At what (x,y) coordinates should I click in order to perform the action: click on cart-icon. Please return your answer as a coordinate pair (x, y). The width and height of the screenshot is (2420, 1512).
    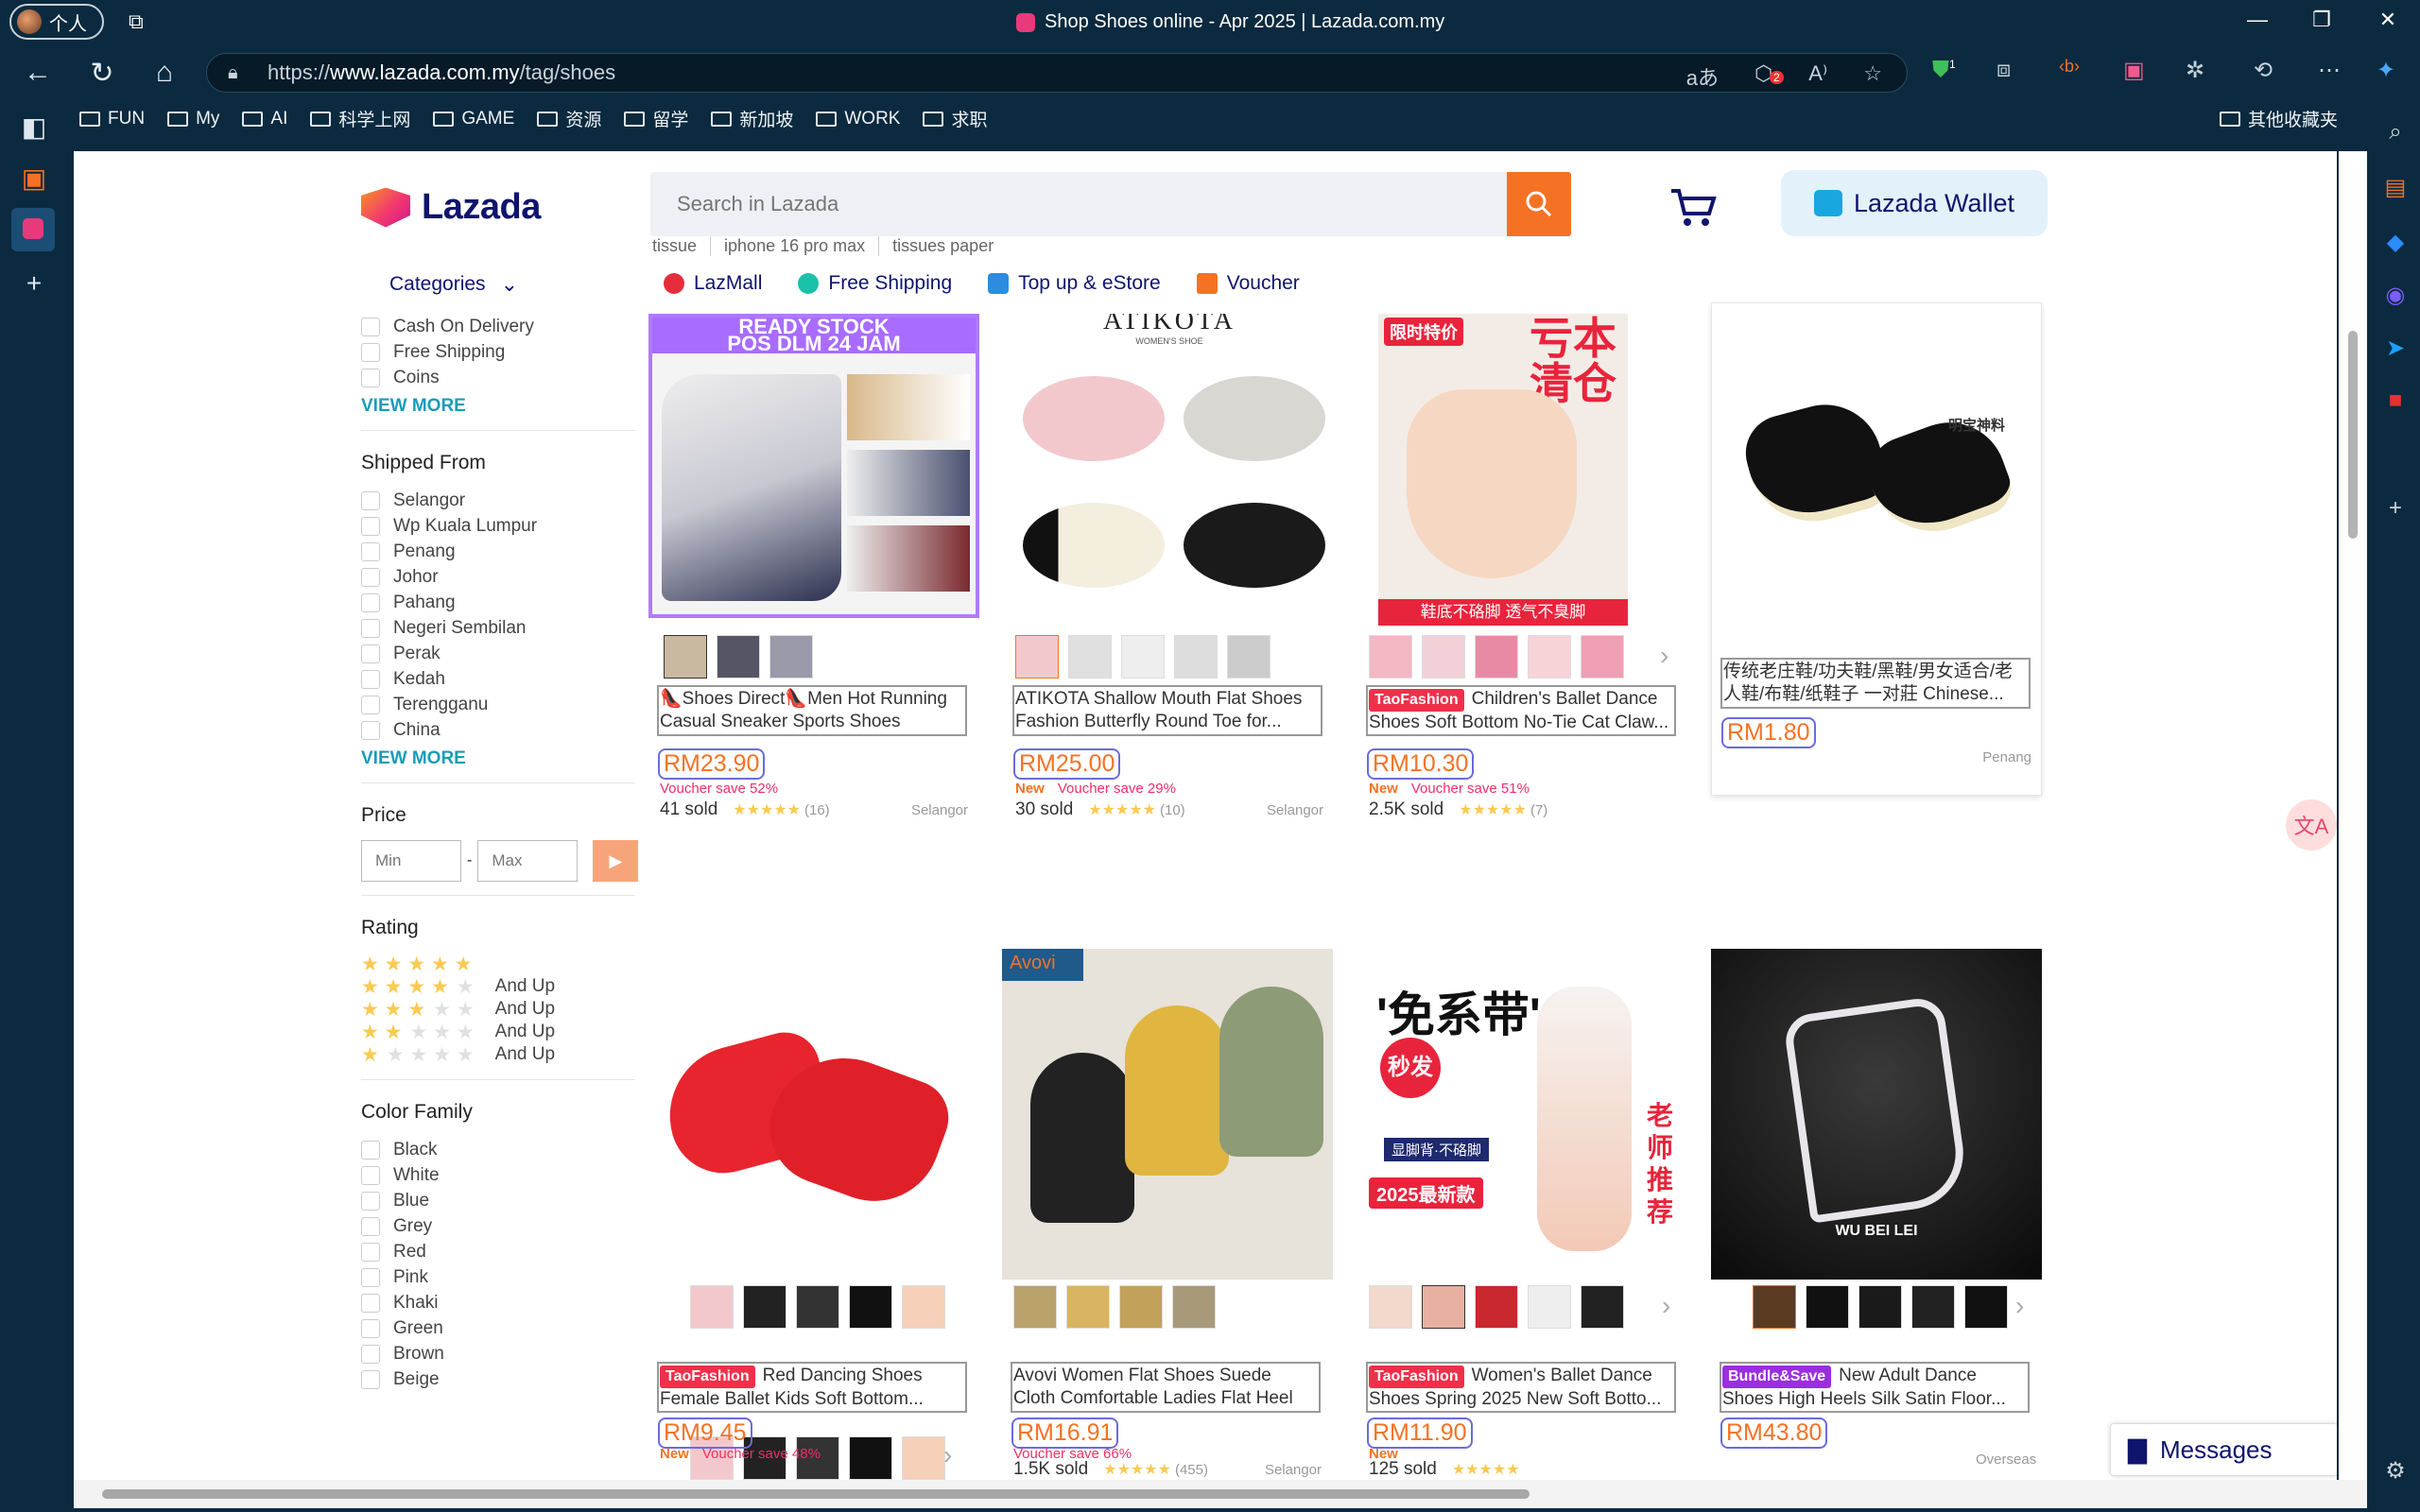
    Looking at the image, I should click on (1693, 208).